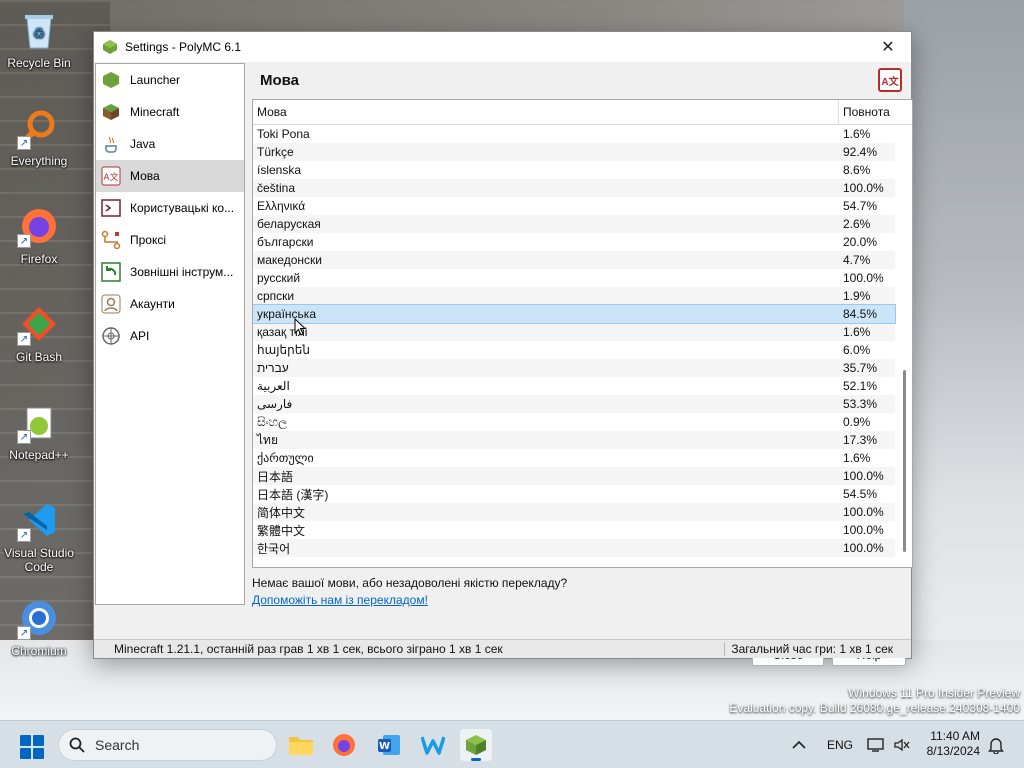 Image resolution: width=1024 pixels, height=768 pixels. Describe the element at coordinates (864, 112) in the screenshot. I see `column-header-completeness: Повнота` at that location.